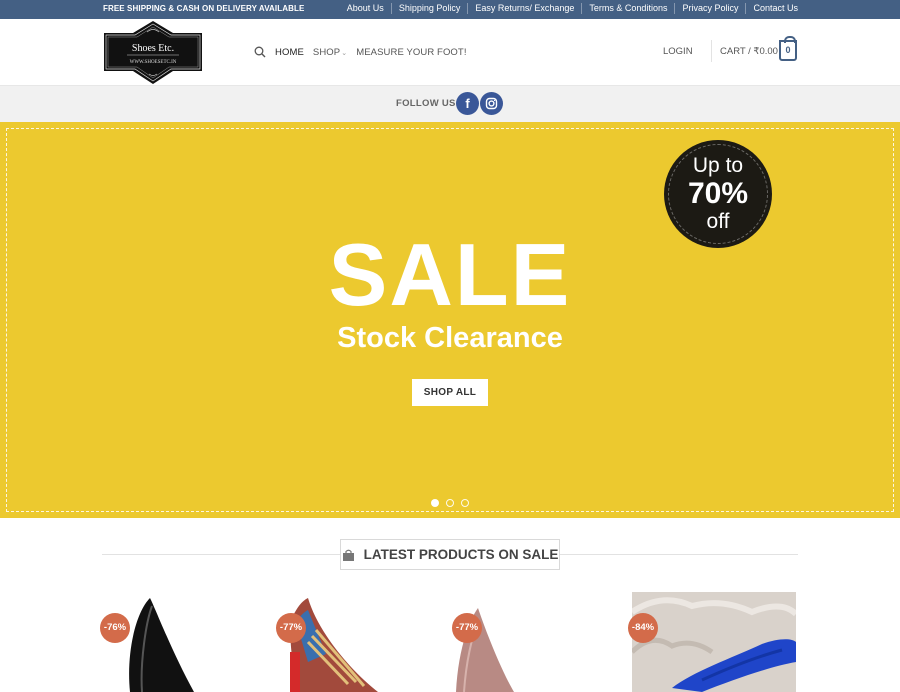  What do you see at coordinates (115, 628) in the screenshot?
I see `discount-badge-1: -76%` at bounding box center [115, 628].